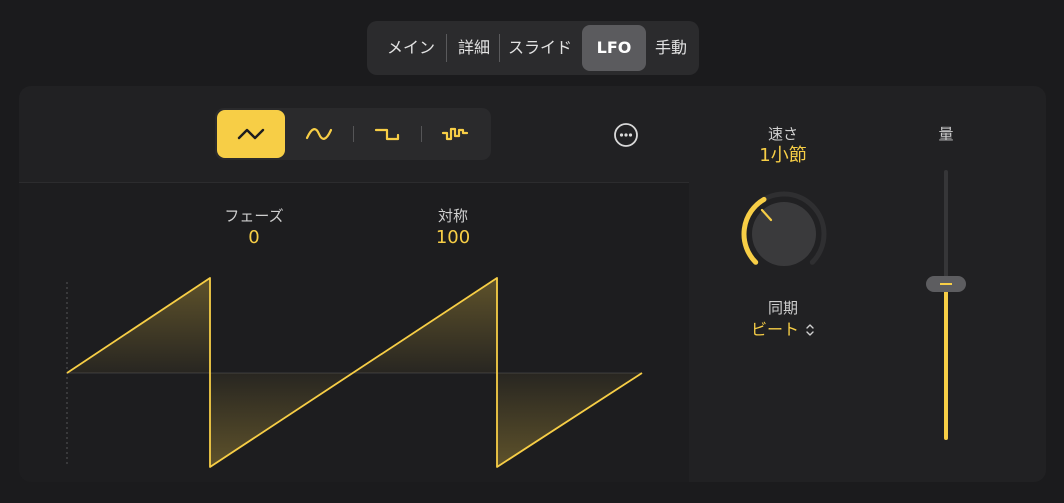 The image size is (1064, 503). What do you see at coordinates (782, 134) in the screenshot?
I see `rate-label: 速さ` at bounding box center [782, 134].